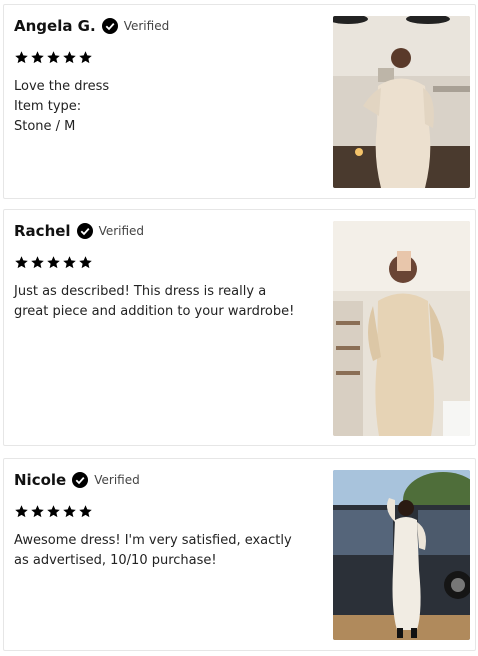  Describe the element at coordinates (48, 106) in the screenshot. I see `review-text-line: Item type:` at that location.